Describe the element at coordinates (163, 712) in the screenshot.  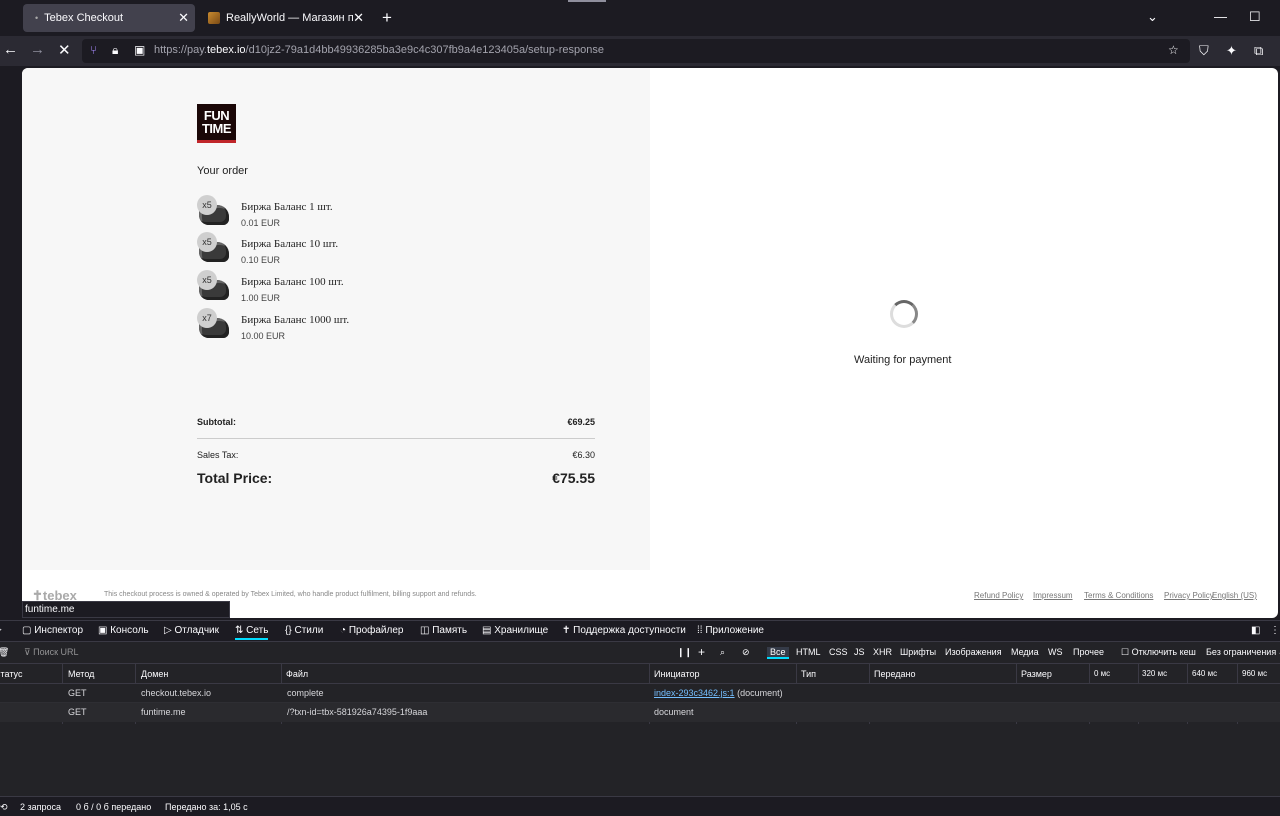
I see `request-domain: funtime.me` at that location.